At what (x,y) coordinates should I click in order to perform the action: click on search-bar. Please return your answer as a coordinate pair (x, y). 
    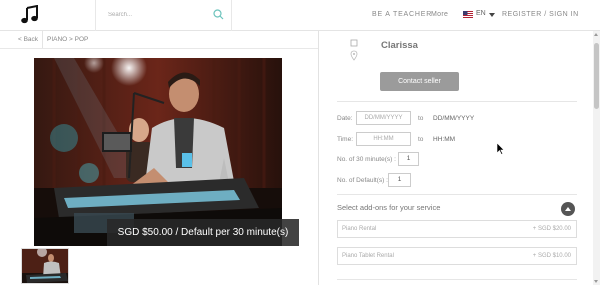
    Looking at the image, I should click on (163, 15).